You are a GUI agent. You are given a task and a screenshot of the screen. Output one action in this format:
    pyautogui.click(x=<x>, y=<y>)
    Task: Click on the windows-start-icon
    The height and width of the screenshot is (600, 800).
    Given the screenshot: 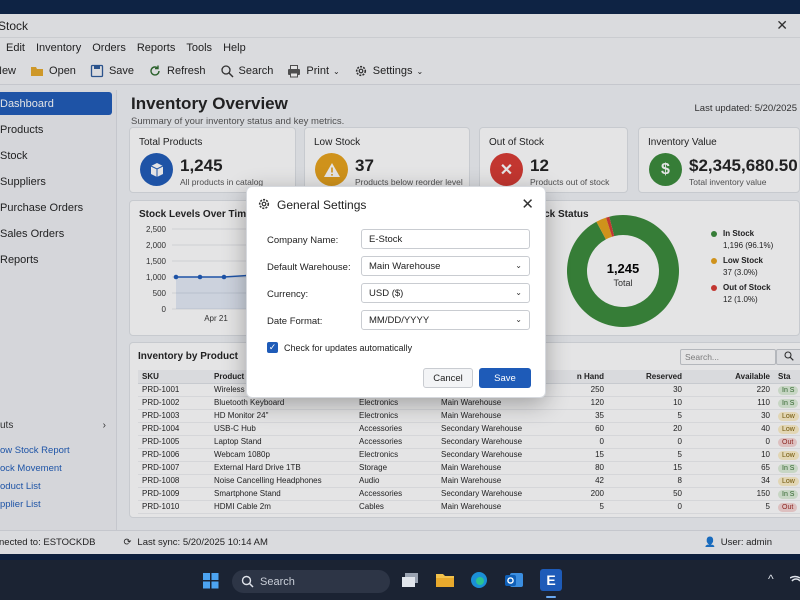 What is the action you would take?
    pyautogui.click(x=211, y=582)
    